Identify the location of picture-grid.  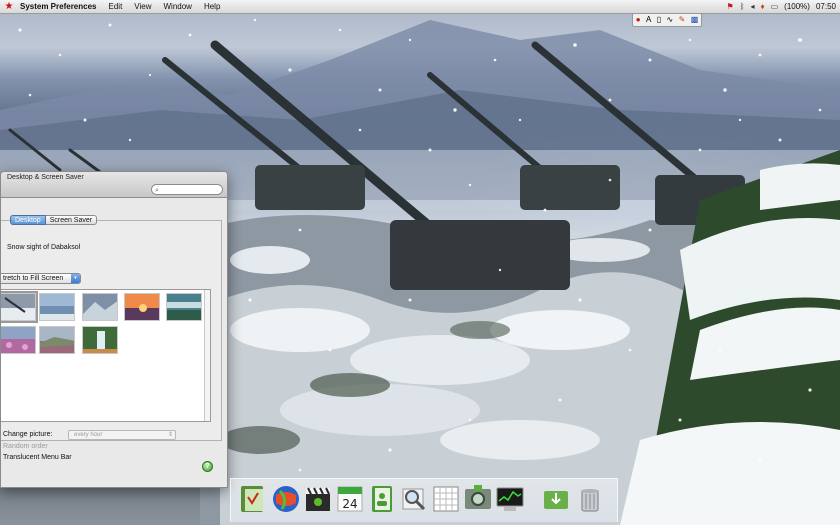
(106, 355).